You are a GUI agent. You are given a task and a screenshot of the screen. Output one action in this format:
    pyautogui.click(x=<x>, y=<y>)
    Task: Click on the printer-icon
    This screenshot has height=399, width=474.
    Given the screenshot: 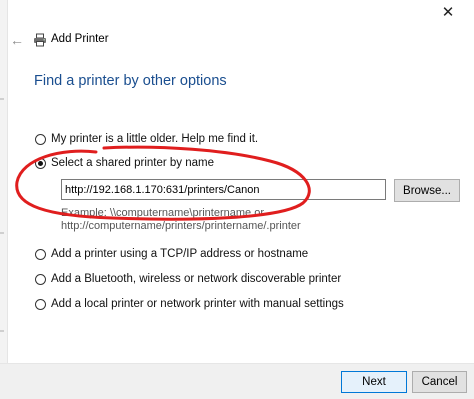 What is the action you would take?
    pyautogui.click(x=40, y=40)
    